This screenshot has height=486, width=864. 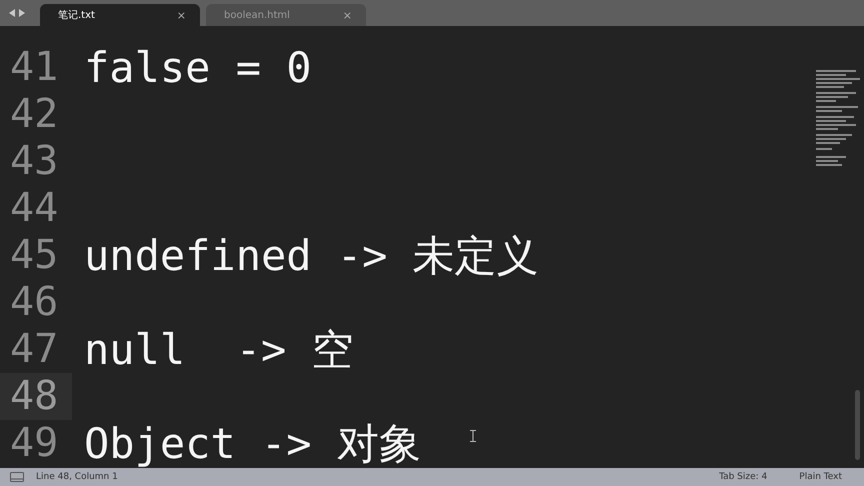 What do you see at coordinates (34, 443) in the screenshot?
I see `line-number: 49` at bounding box center [34, 443].